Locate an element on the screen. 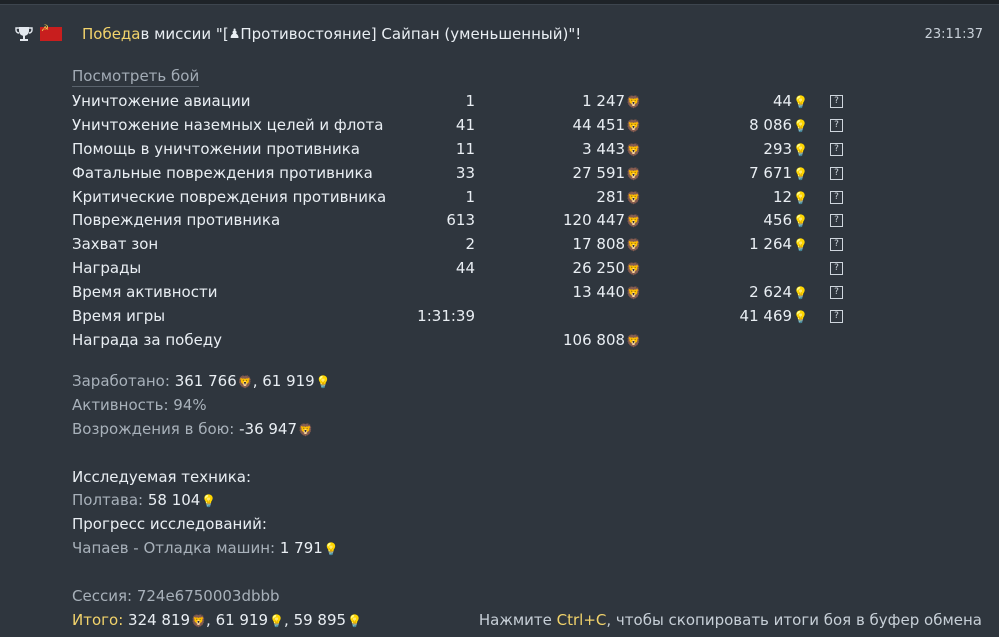 The height and width of the screenshot is (637, 999). row-research-points: 7 671💡 is located at coordinates (778, 172).